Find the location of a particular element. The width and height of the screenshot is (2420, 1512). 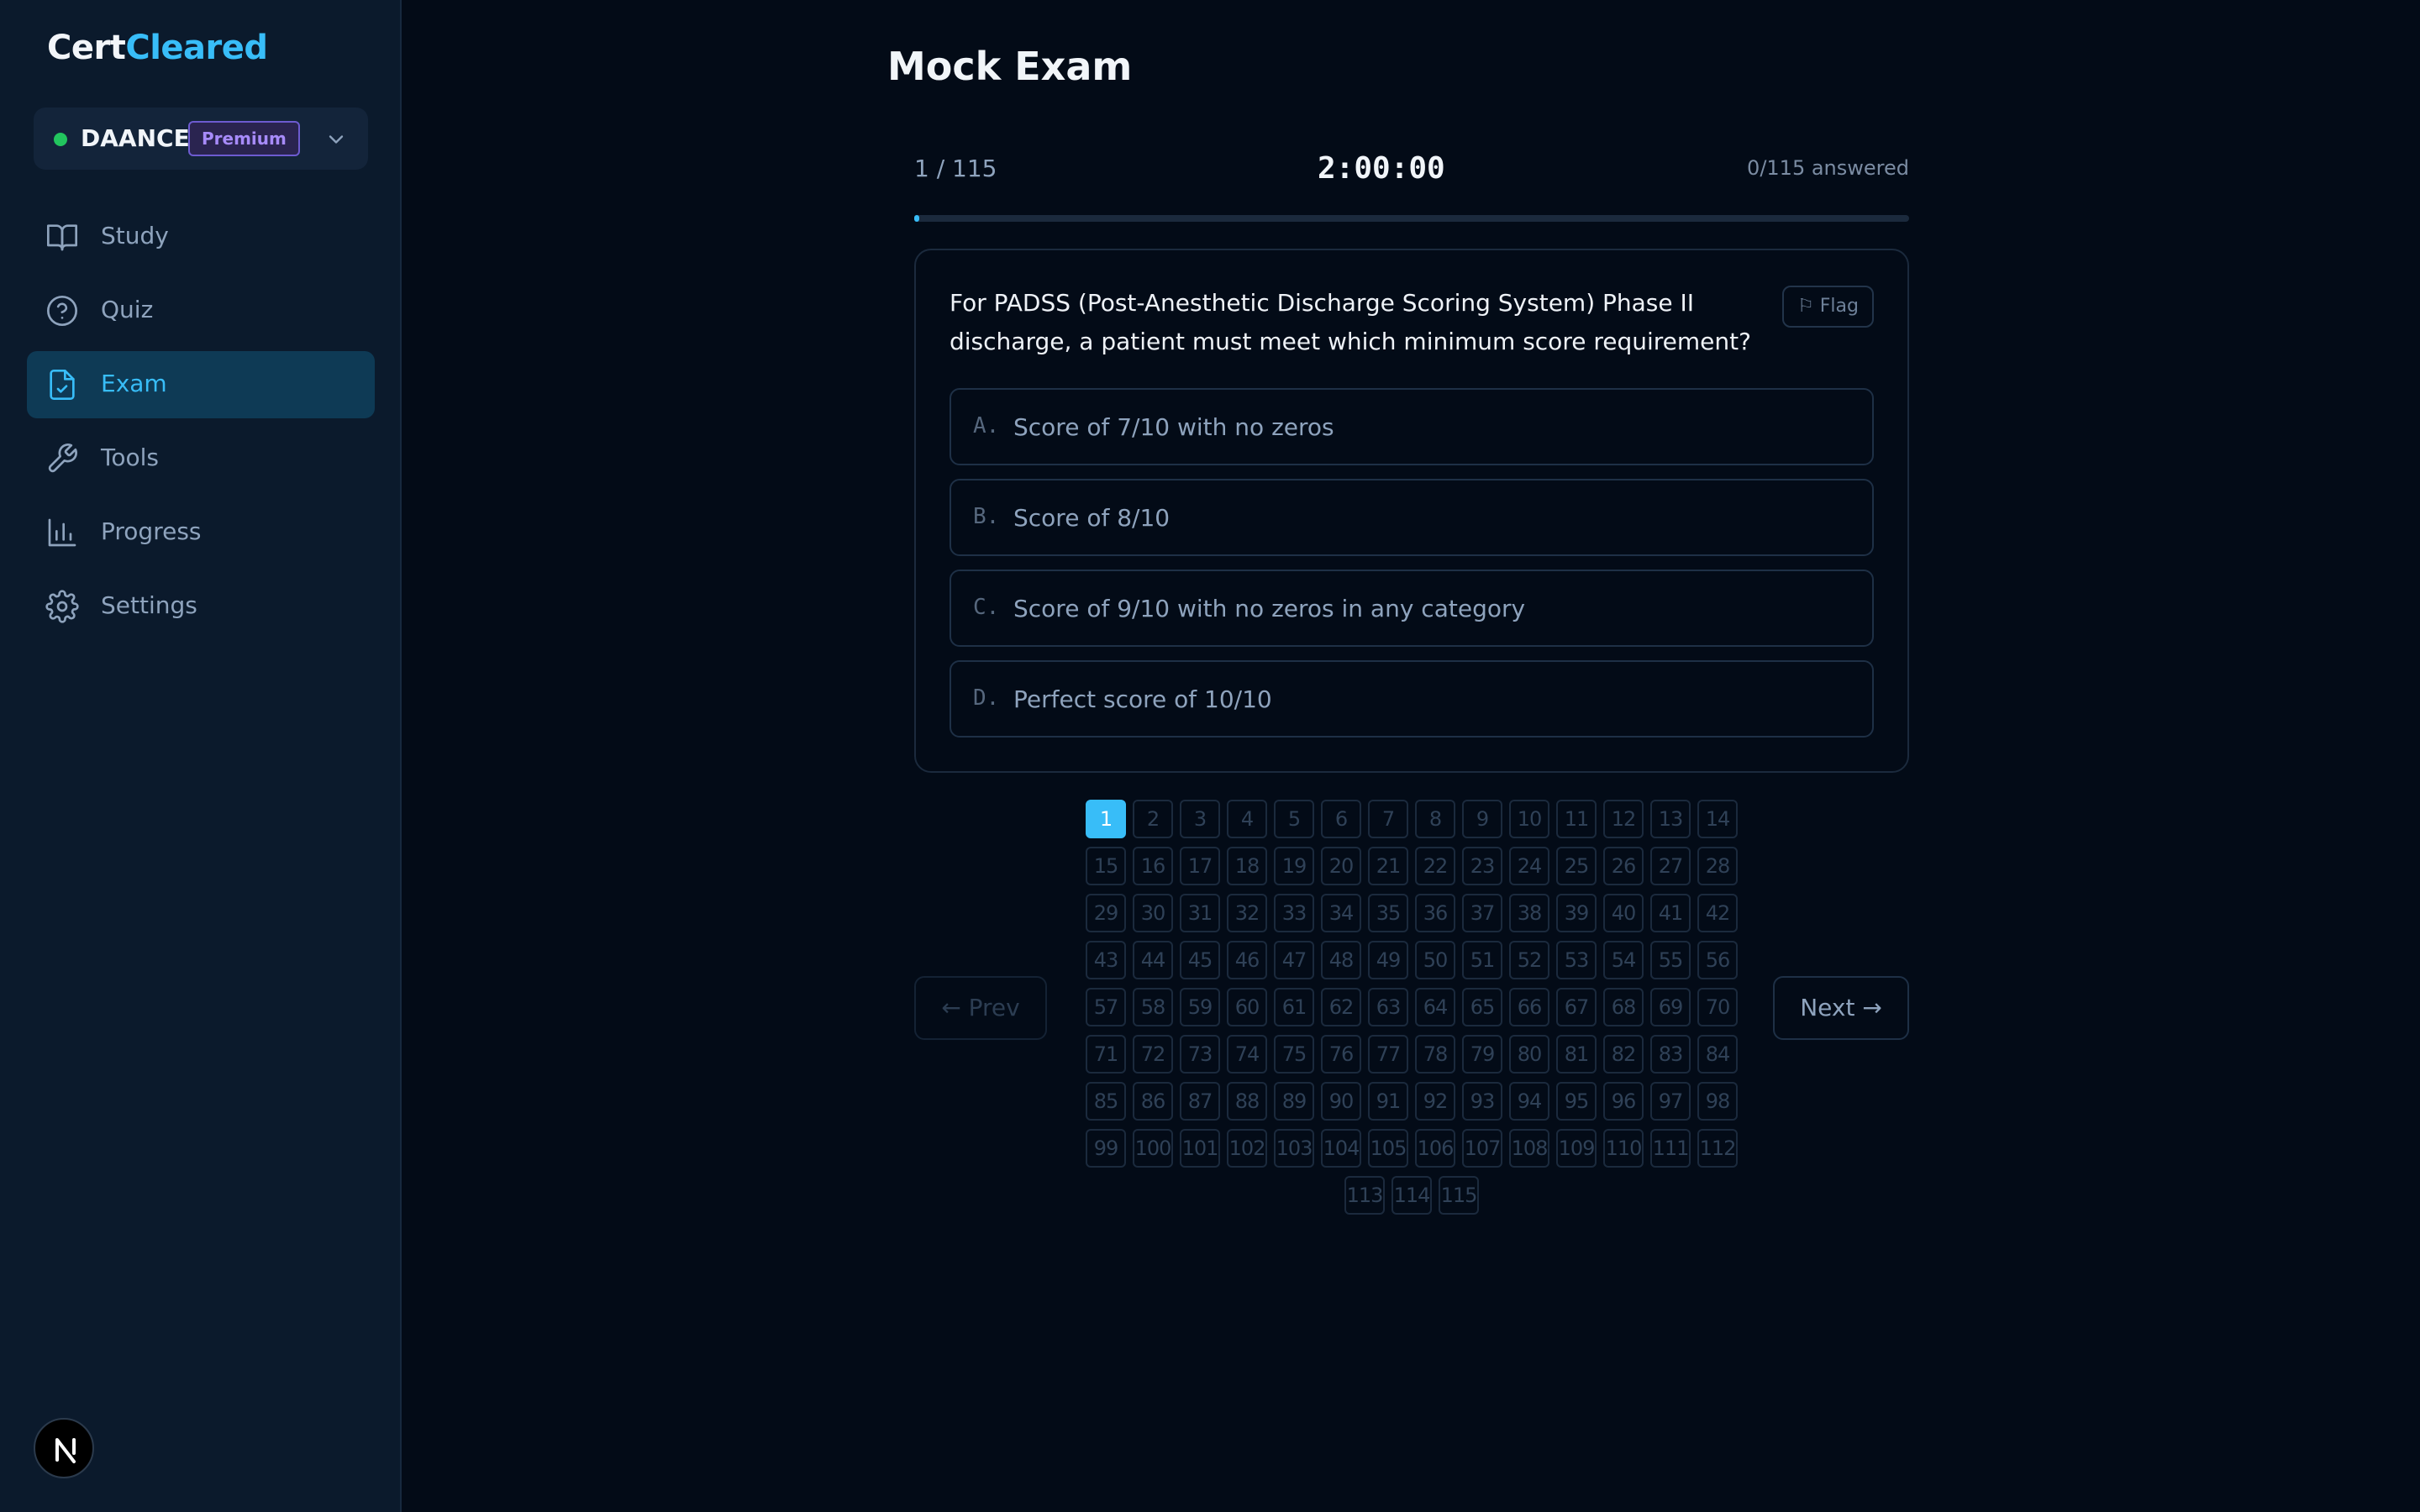

question-nav-33: 33 is located at coordinates (1294, 913).